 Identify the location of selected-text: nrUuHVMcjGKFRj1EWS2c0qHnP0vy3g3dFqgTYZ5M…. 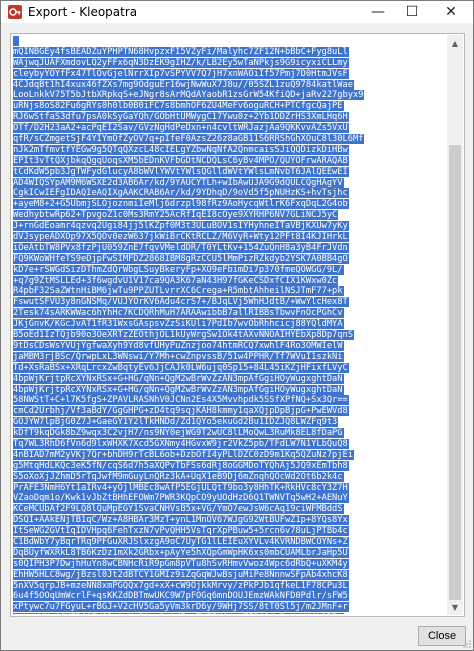
(178, 613).